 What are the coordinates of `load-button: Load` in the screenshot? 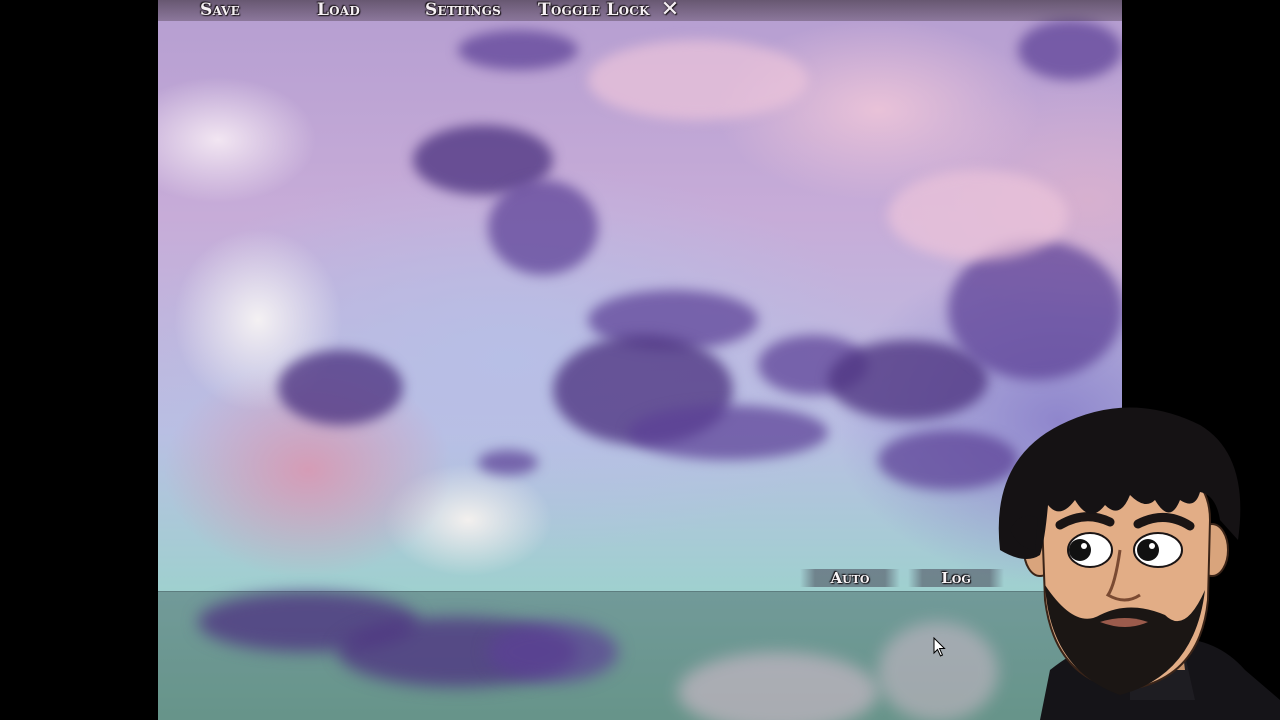 It's located at (338, 10).